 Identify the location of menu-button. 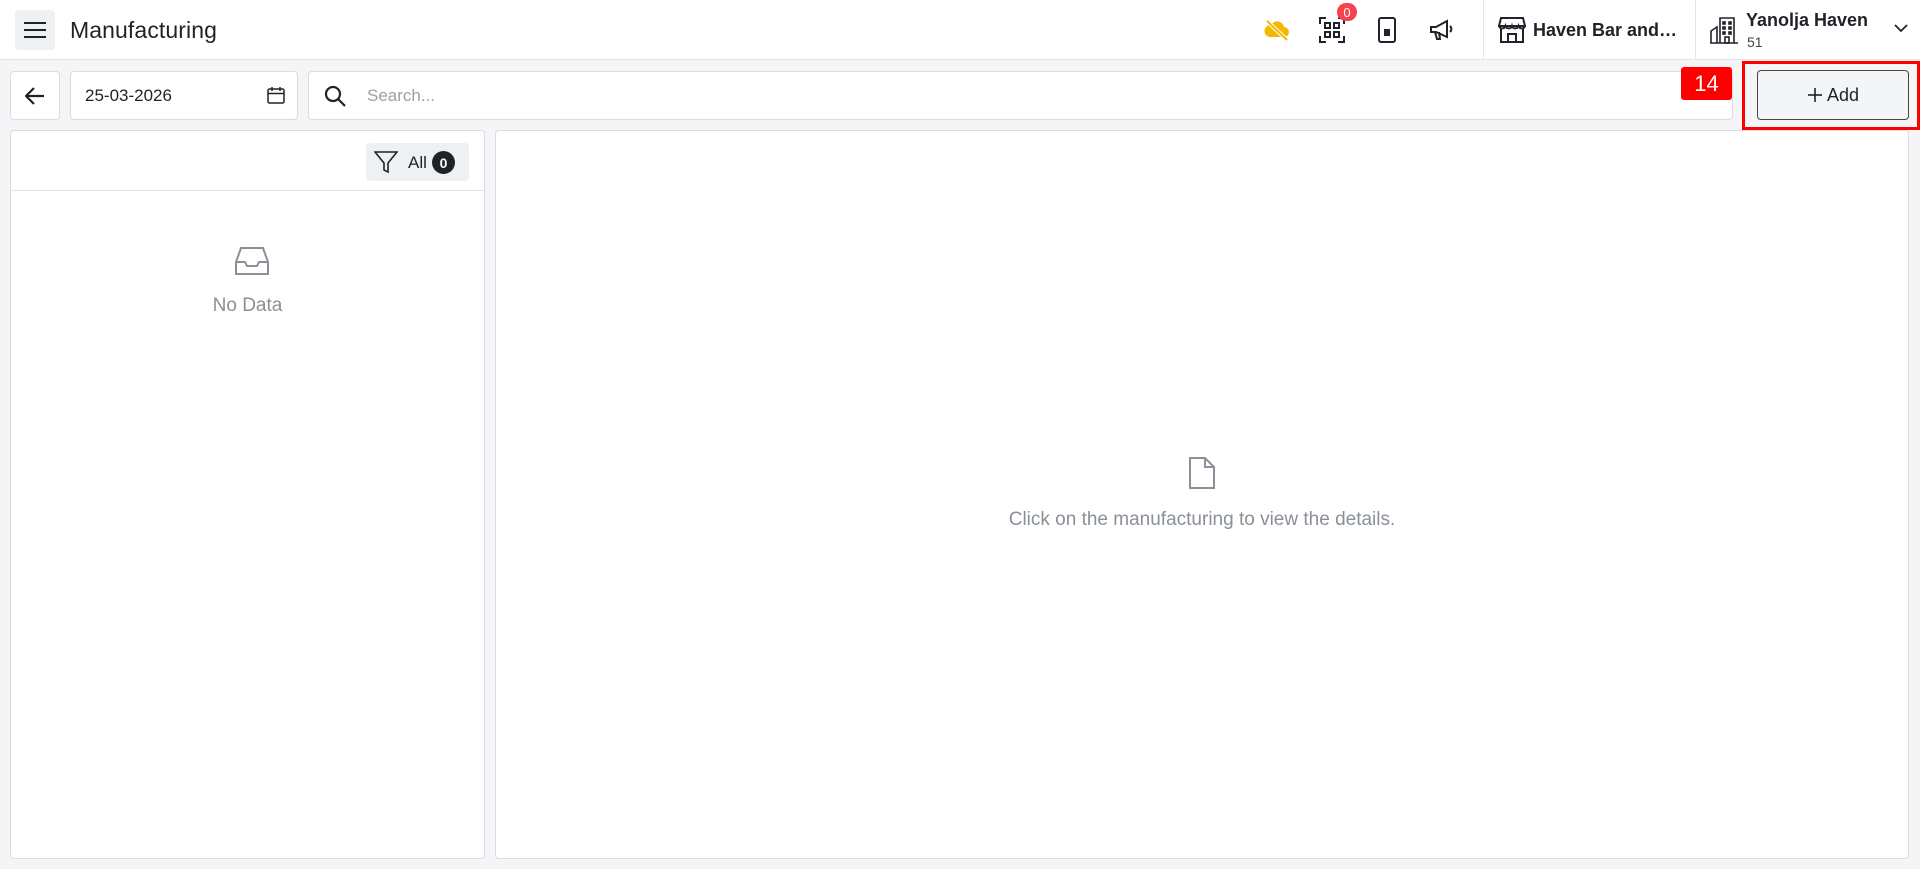
(35, 30).